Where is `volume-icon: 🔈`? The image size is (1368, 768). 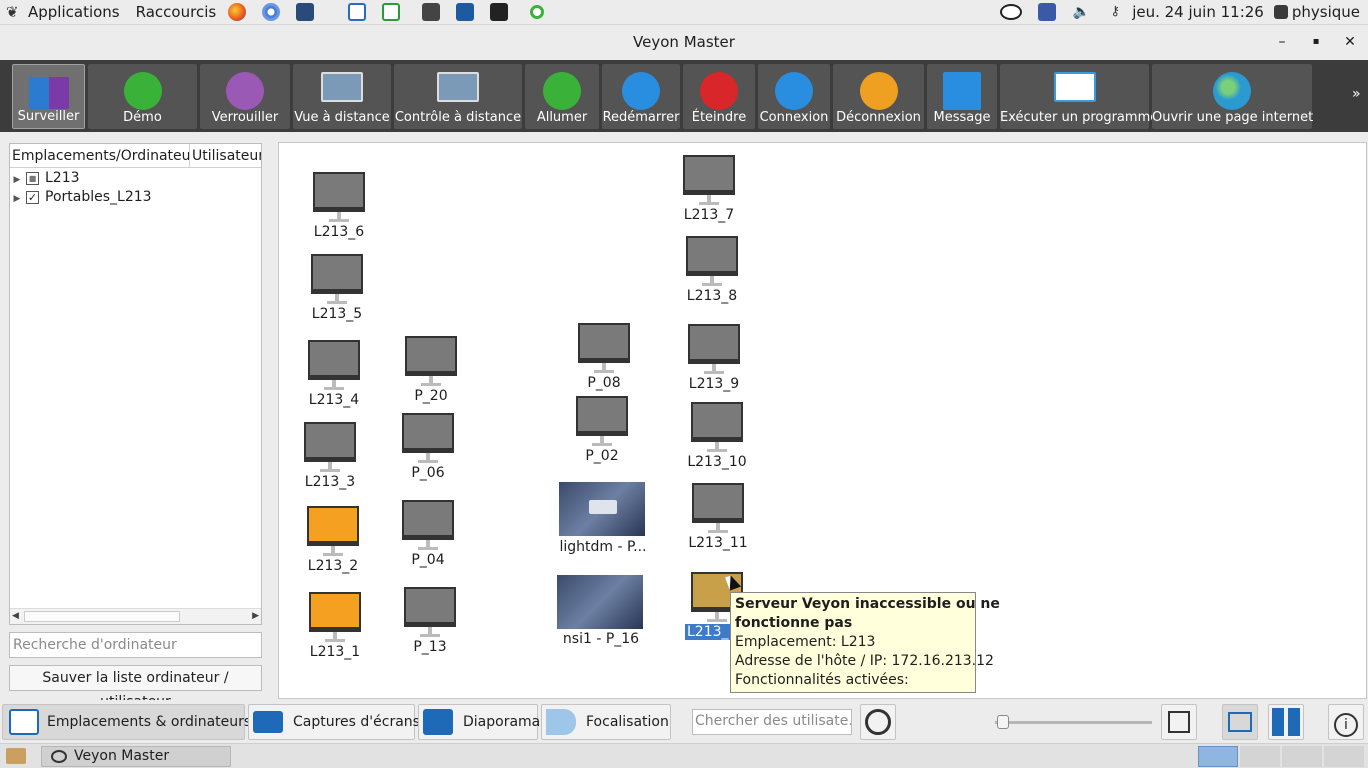
volume-icon: 🔈 is located at coordinates (1081, 12).